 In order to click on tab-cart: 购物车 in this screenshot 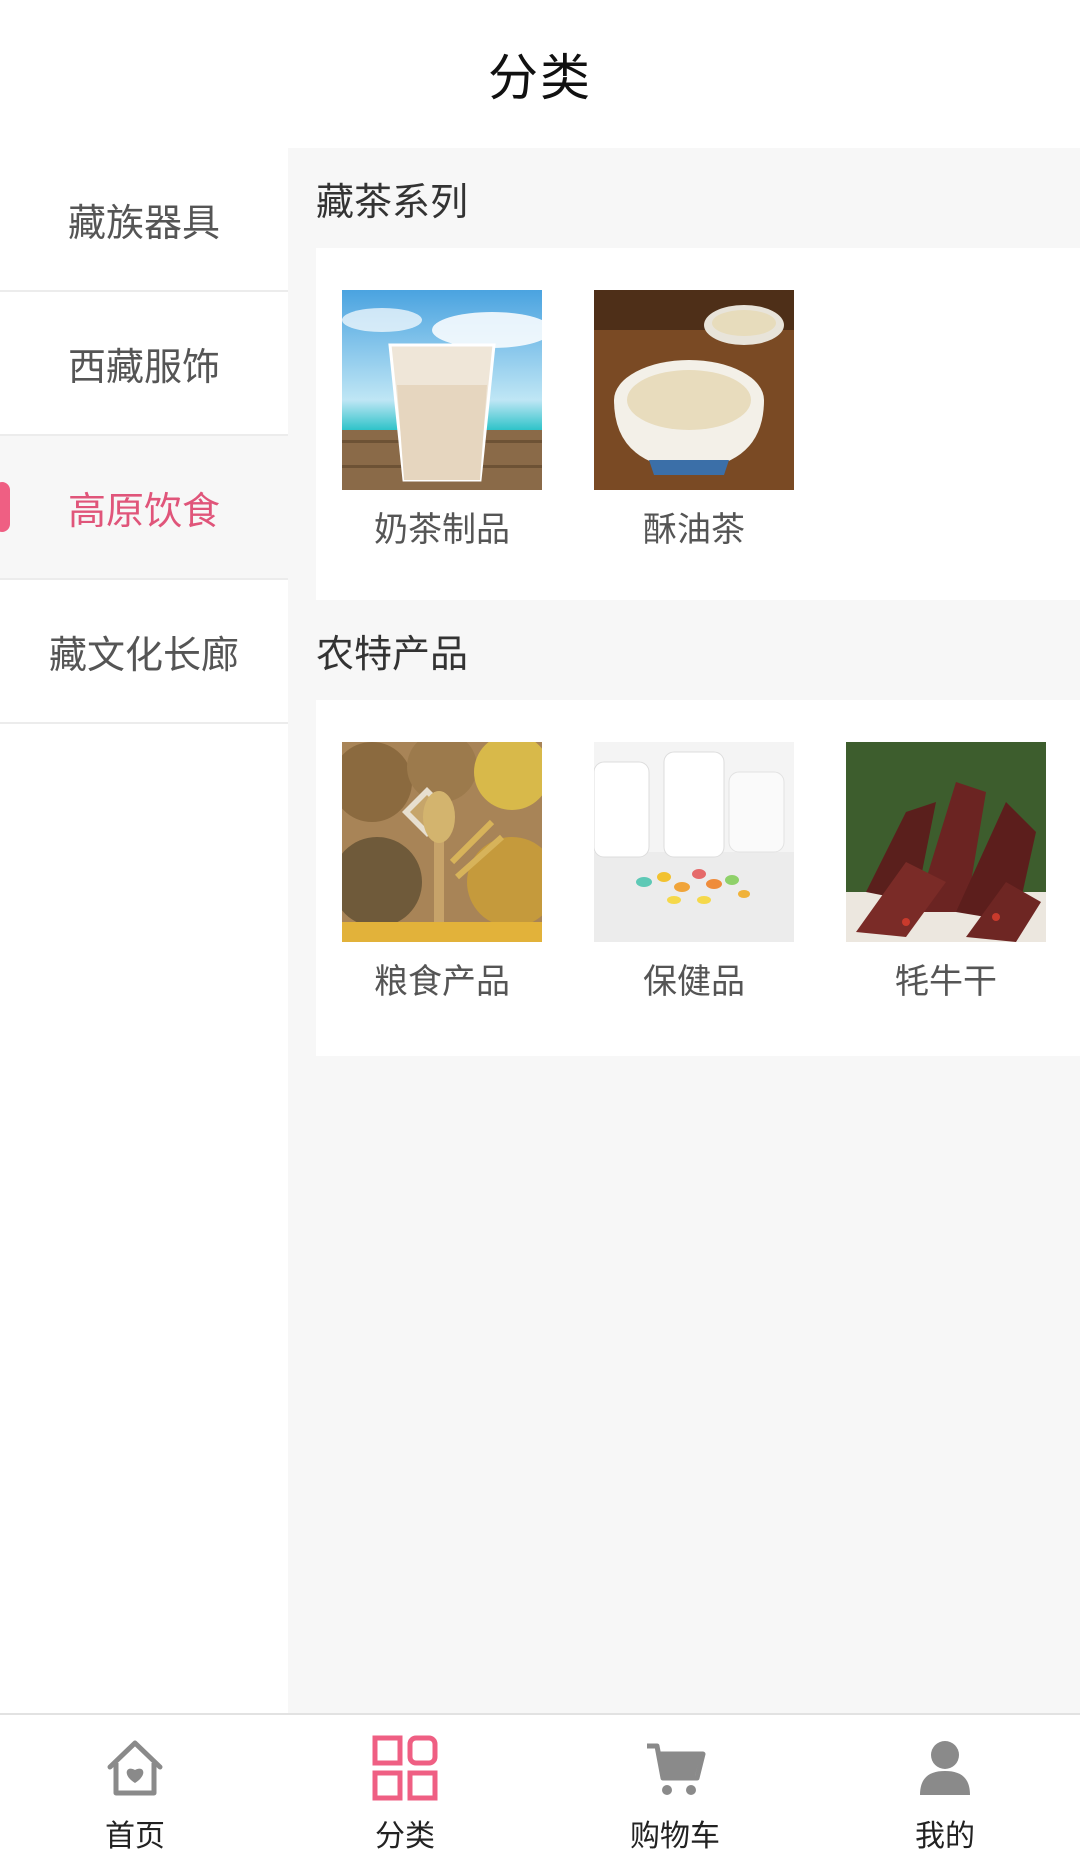, I will do `click(675, 1790)`.